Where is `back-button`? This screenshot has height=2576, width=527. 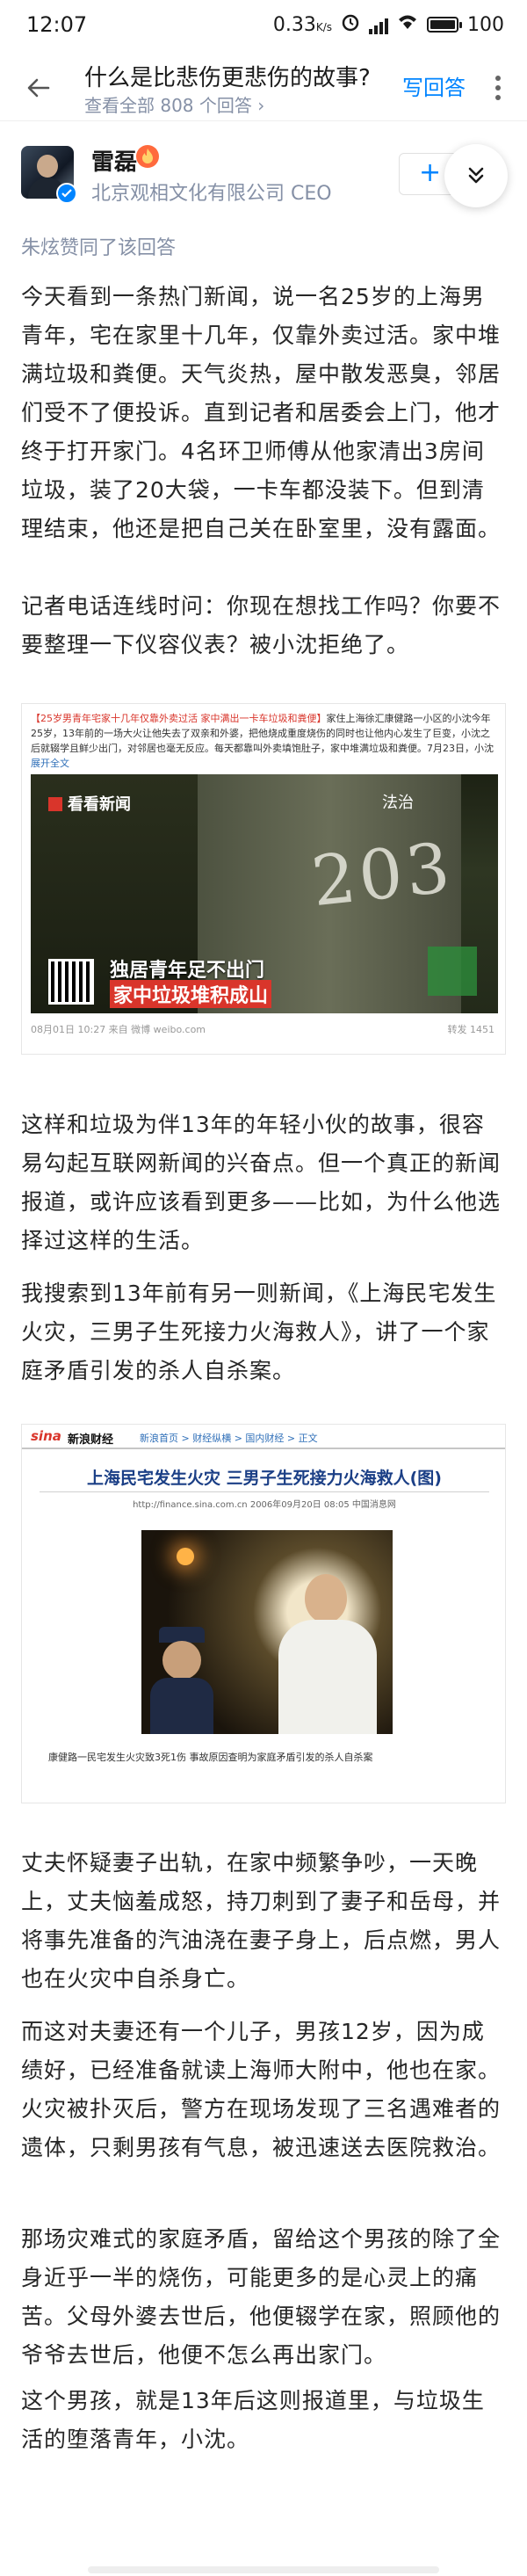
back-button is located at coordinates (39, 88).